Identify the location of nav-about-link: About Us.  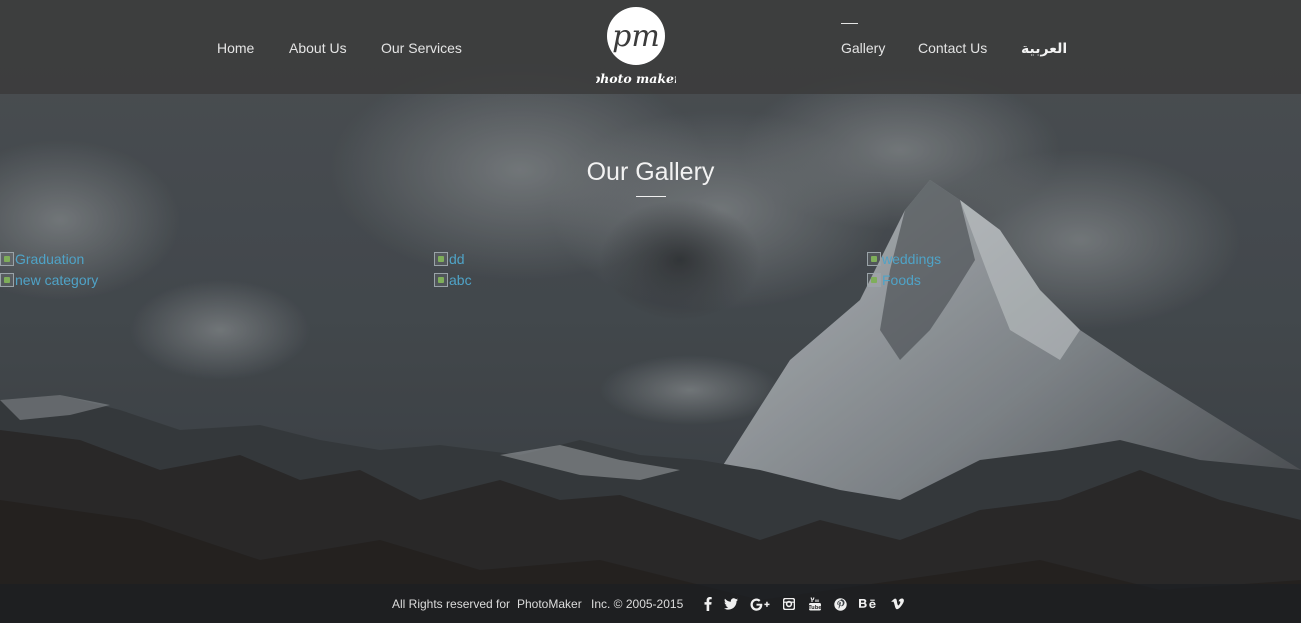
(318, 48).